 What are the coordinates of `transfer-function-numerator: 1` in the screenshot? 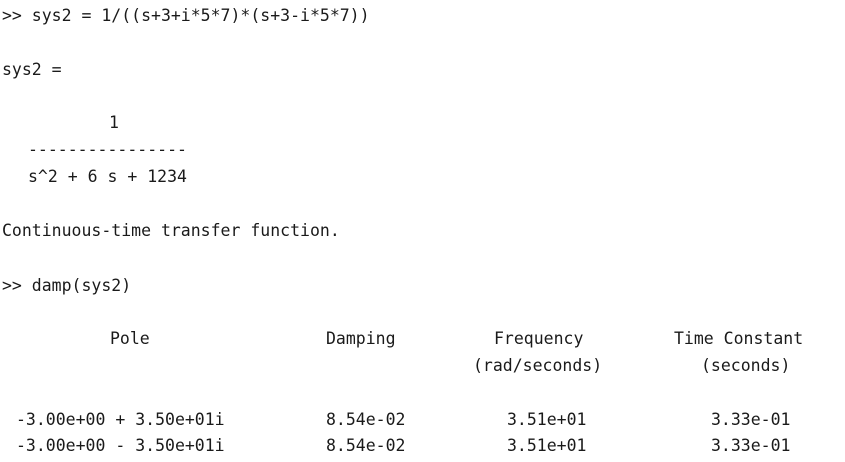 It's located at (114, 122).